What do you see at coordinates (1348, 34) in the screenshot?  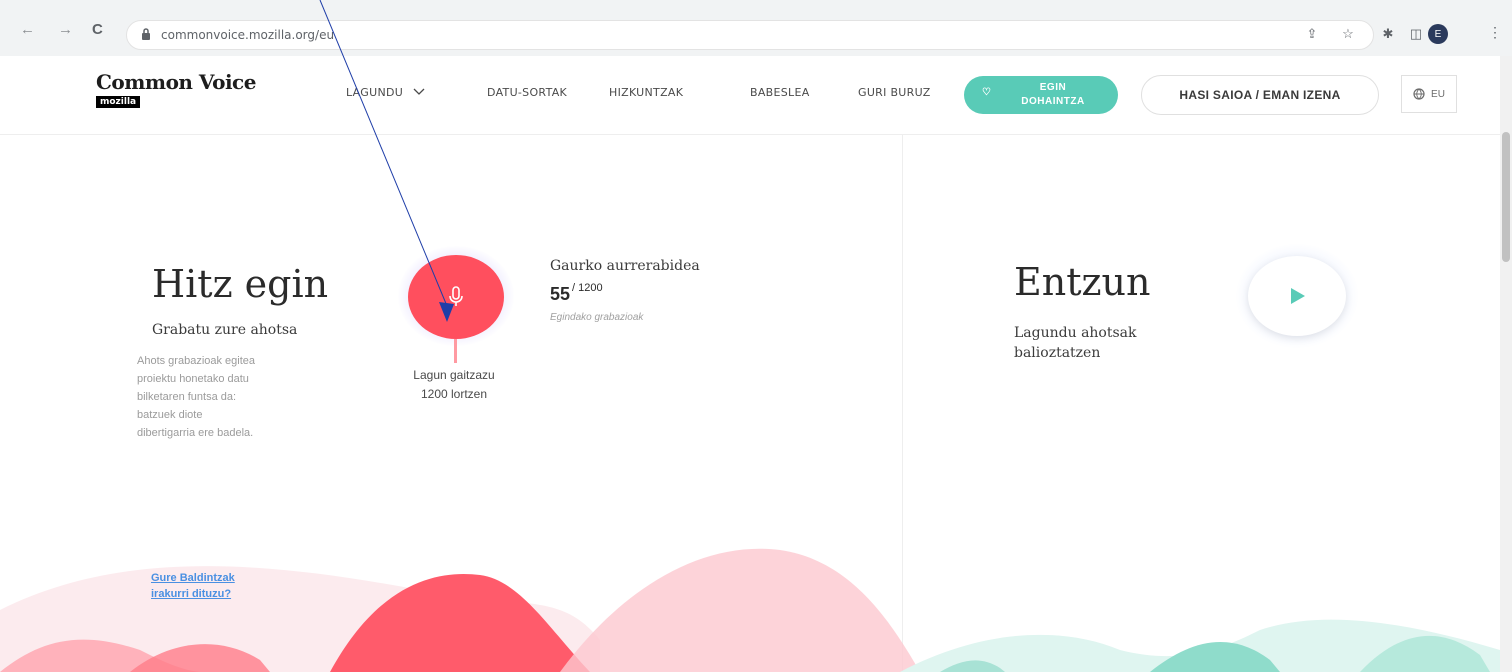 I see `bookmark-star-icon: ☆` at bounding box center [1348, 34].